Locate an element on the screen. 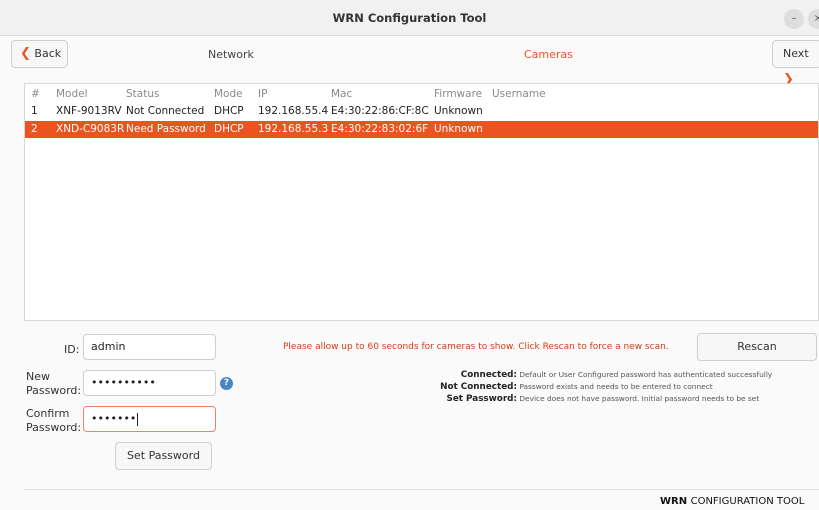 The width and height of the screenshot is (819, 510). rescan-button: Rescan is located at coordinates (757, 347).